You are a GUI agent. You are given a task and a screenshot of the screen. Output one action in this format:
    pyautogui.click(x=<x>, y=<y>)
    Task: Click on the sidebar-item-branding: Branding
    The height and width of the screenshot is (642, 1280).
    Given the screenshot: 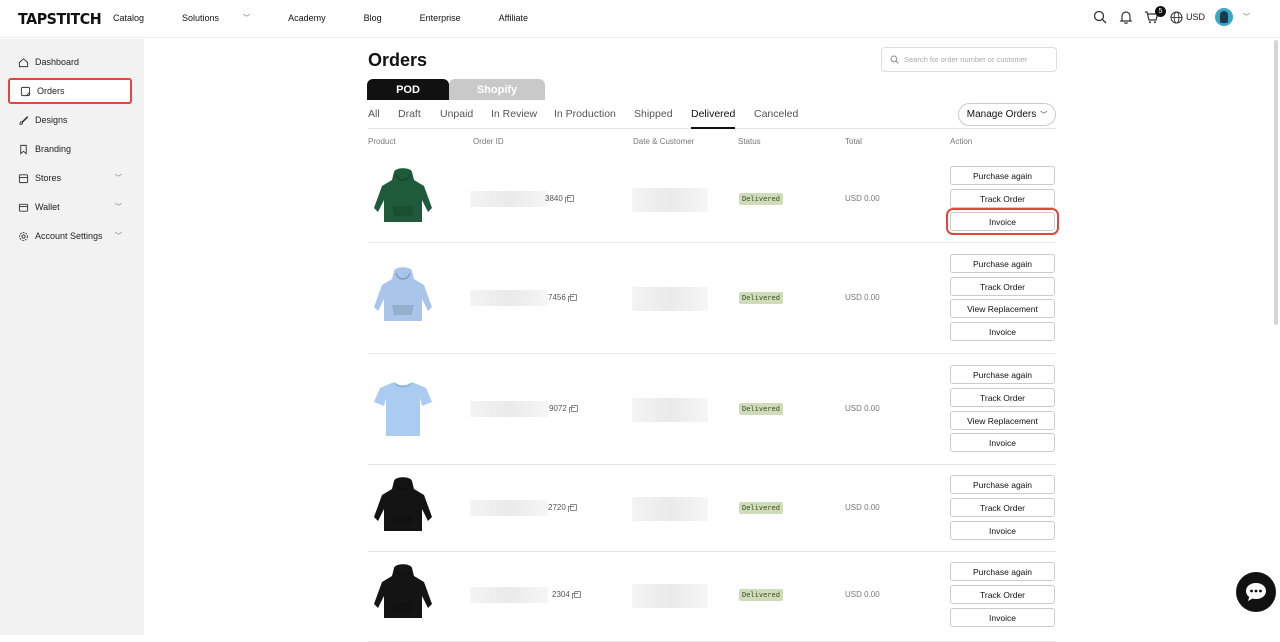 What is the action you would take?
    pyautogui.click(x=70, y=149)
    